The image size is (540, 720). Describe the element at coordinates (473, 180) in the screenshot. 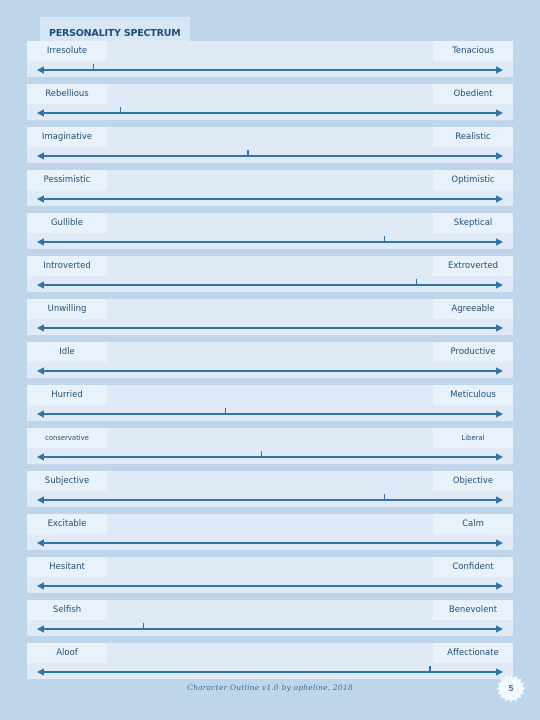

I see `spectrum-right-label: Optimistic` at that location.